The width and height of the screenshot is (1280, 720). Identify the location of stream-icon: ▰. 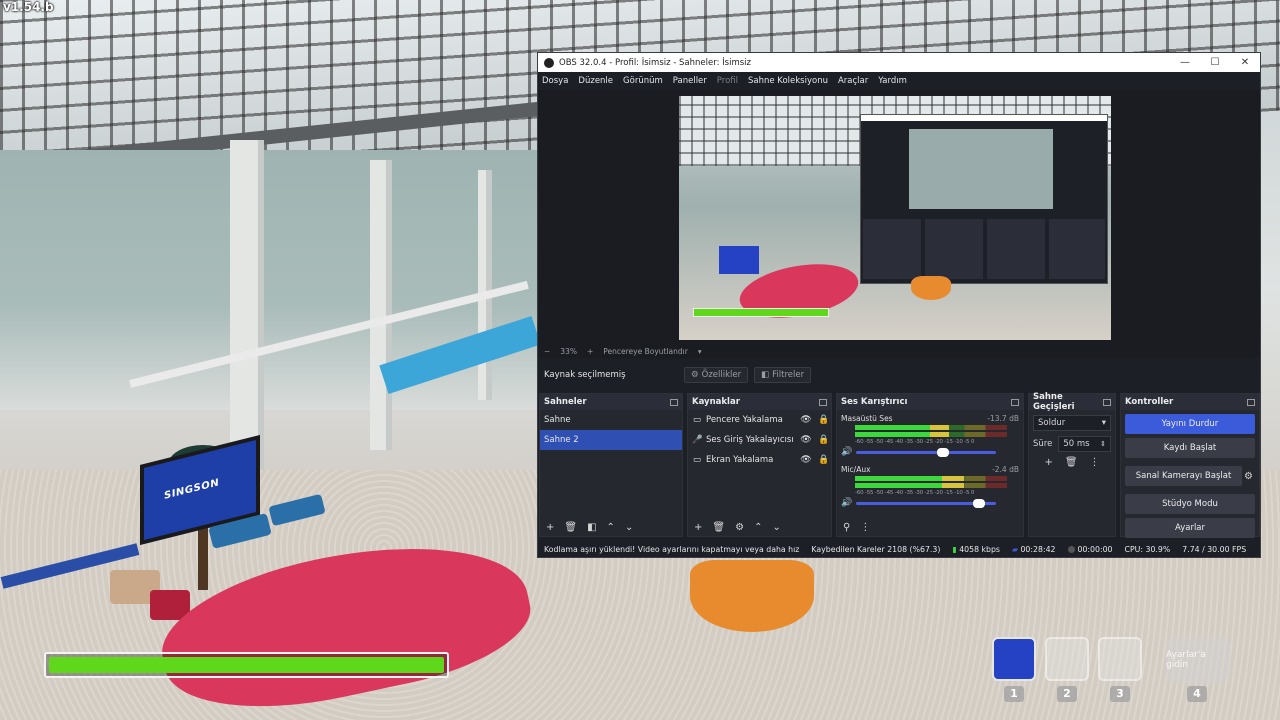
(1014, 549).